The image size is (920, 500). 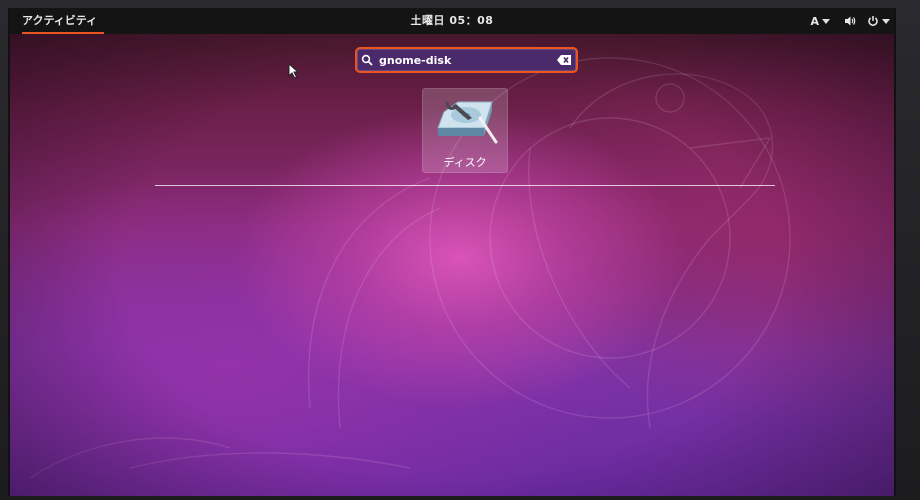 What do you see at coordinates (814, 21) in the screenshot?
I see `input-method-indicator: A` at bounding box center [814, 21].